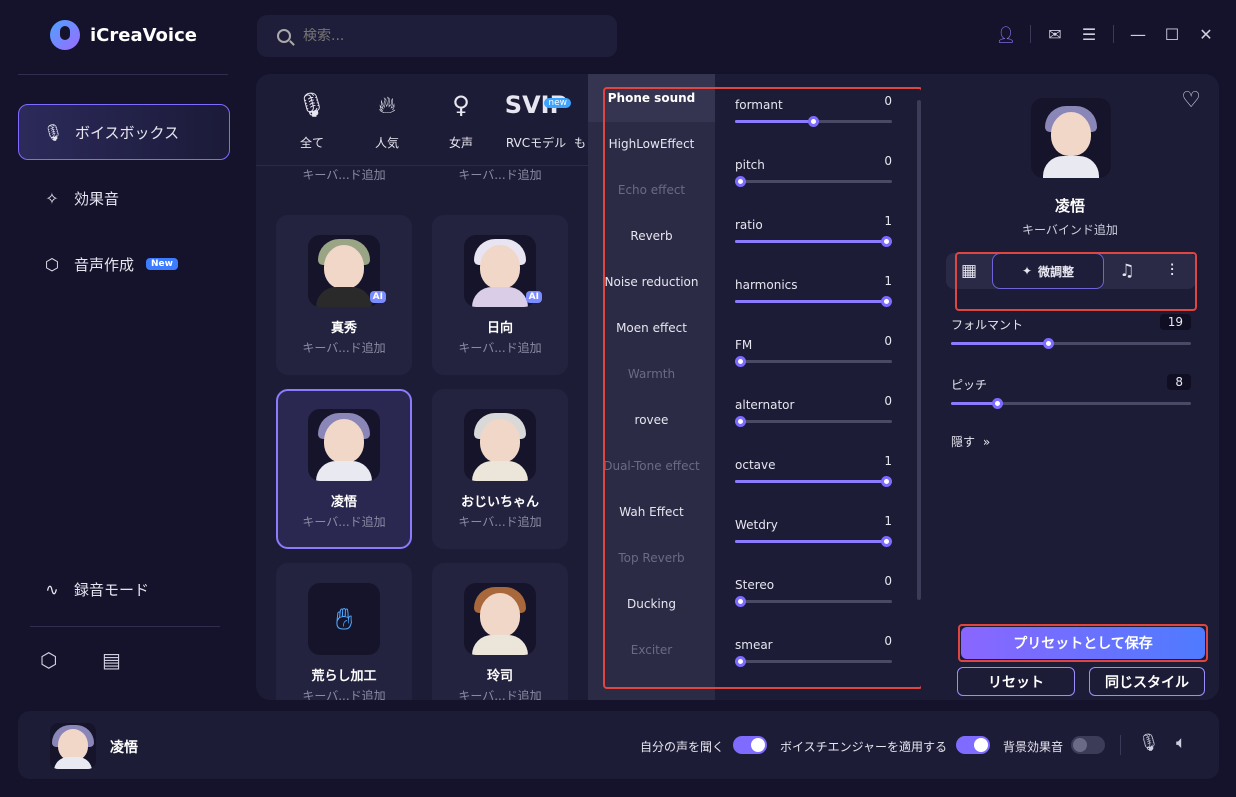 The height and width of the screenshot is (797, 1236). I want to click on voice-card-grandpa: おじいちゃん キーバ...ド追加, so click(500, 469).